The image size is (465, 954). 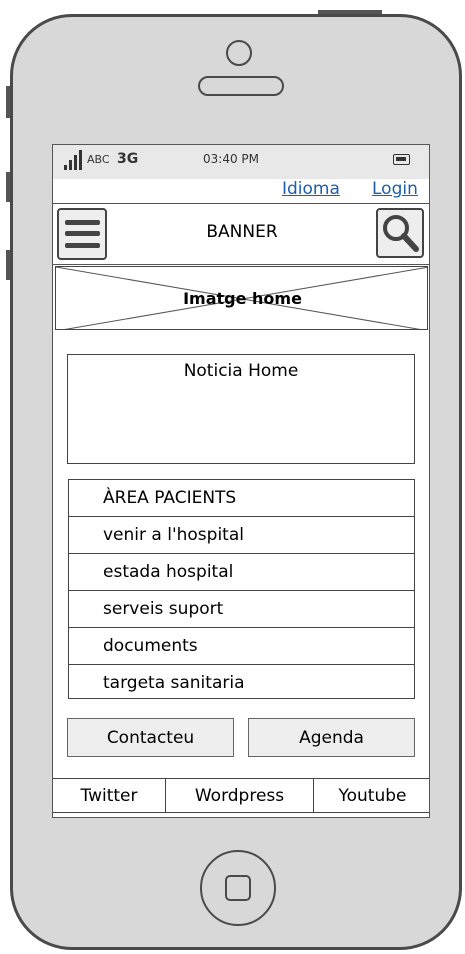 What do you see at coordinates (371, 795) in the screenshot?
I see `tab-youtube: Youtube` at bounding box center [371, 795].